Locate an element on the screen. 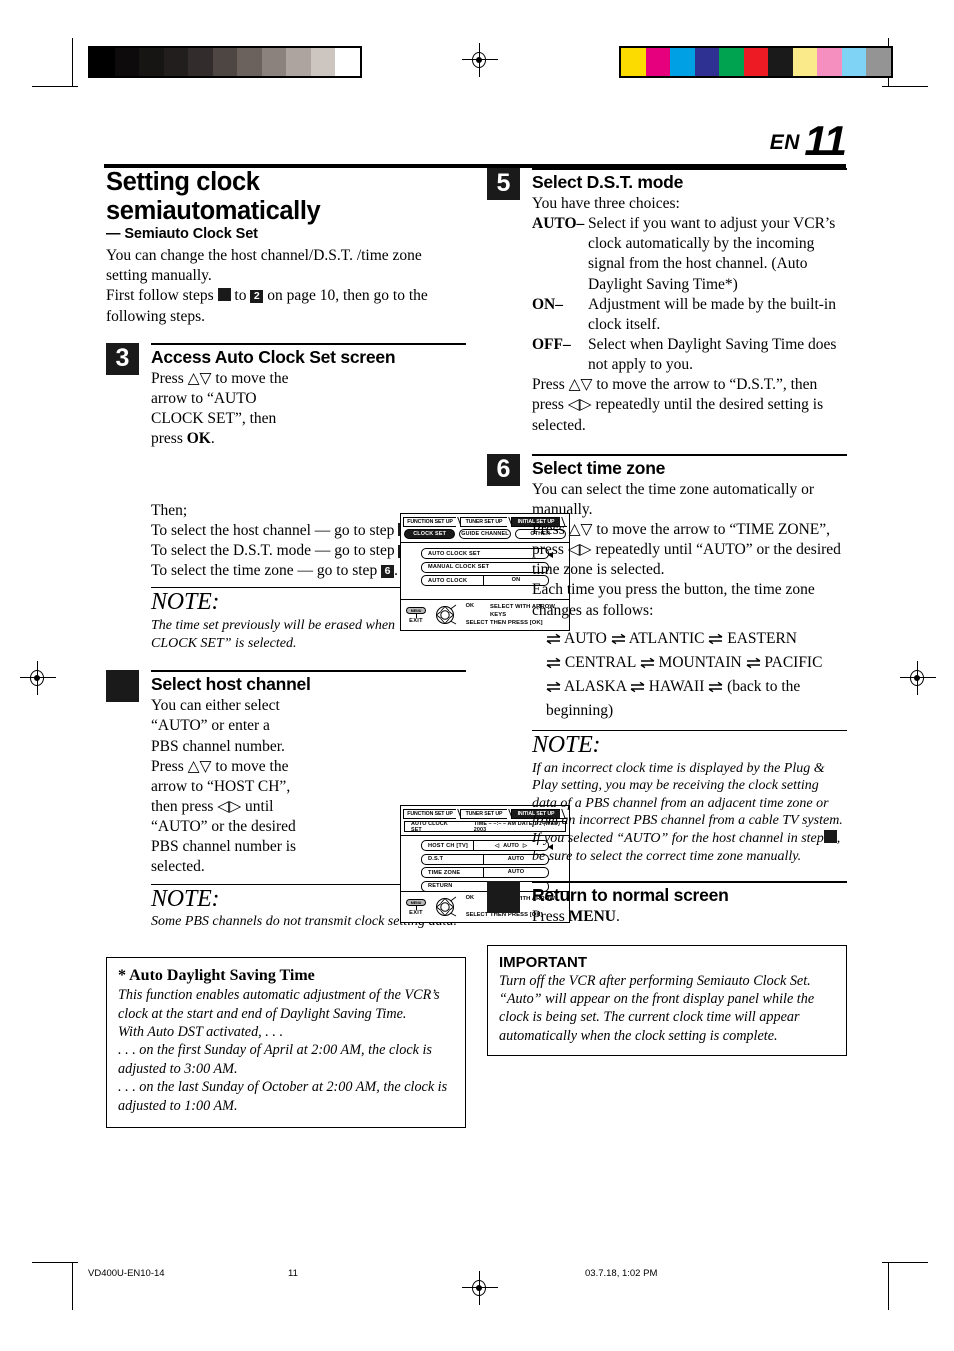 The width and height of the screenshot is (954, 1351). osd1-dpad-icon: OK SELECT is located at coordinates (460, 614).